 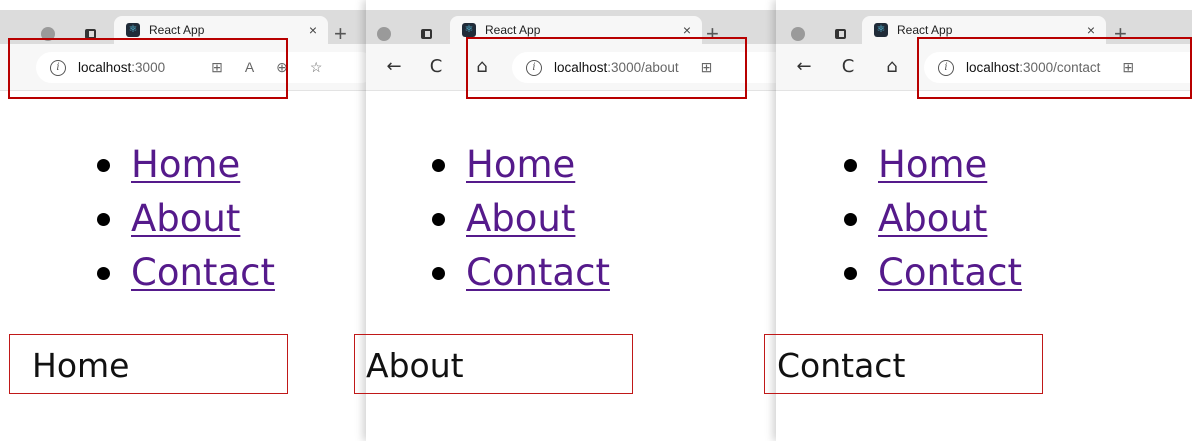 I want to click on browser-toolbar: ← C ⌂ i localhost:3000/about ⊞, so click(x=571, y=67).